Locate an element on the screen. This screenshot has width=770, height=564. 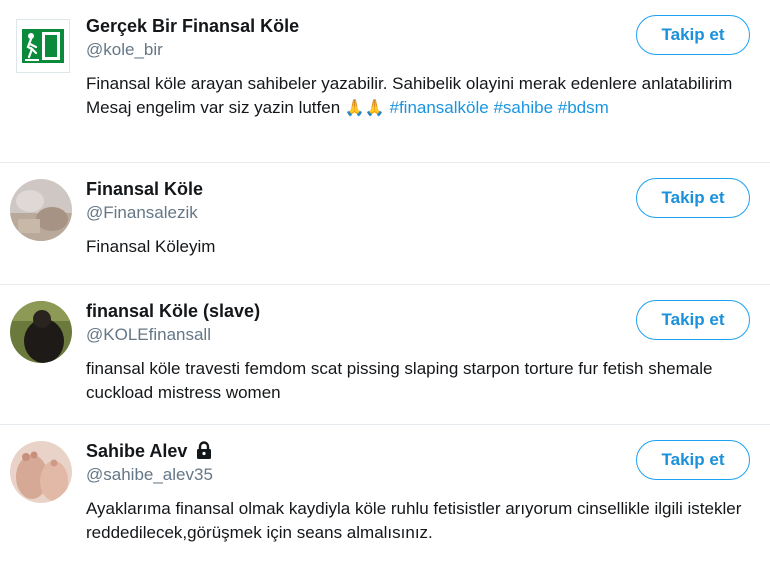
lock-icon is located at coordinates (204, 450).